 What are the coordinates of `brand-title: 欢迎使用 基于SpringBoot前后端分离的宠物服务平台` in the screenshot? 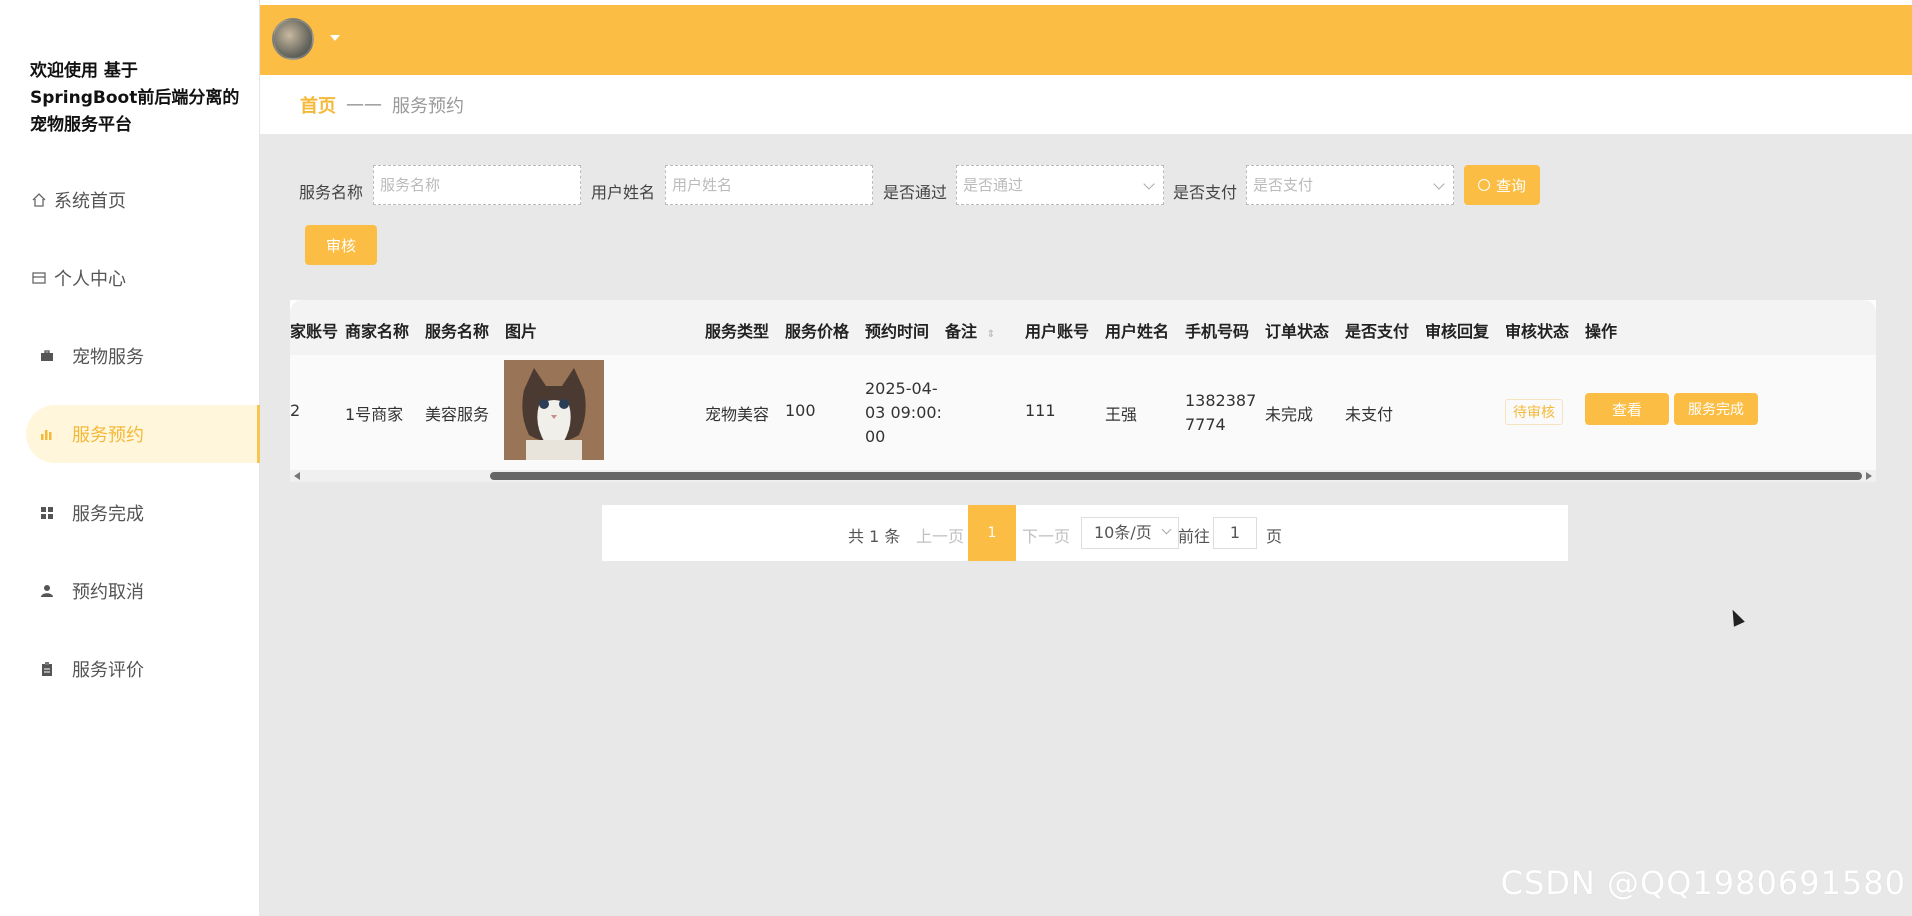 It's located at (135, 98).